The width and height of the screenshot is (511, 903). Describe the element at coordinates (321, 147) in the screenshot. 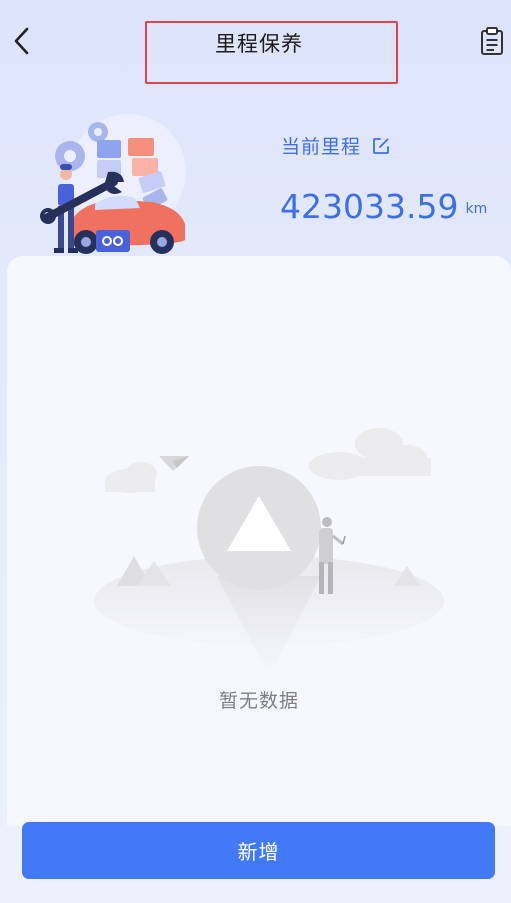

I see `mileage-label: 当前里程` at that location.